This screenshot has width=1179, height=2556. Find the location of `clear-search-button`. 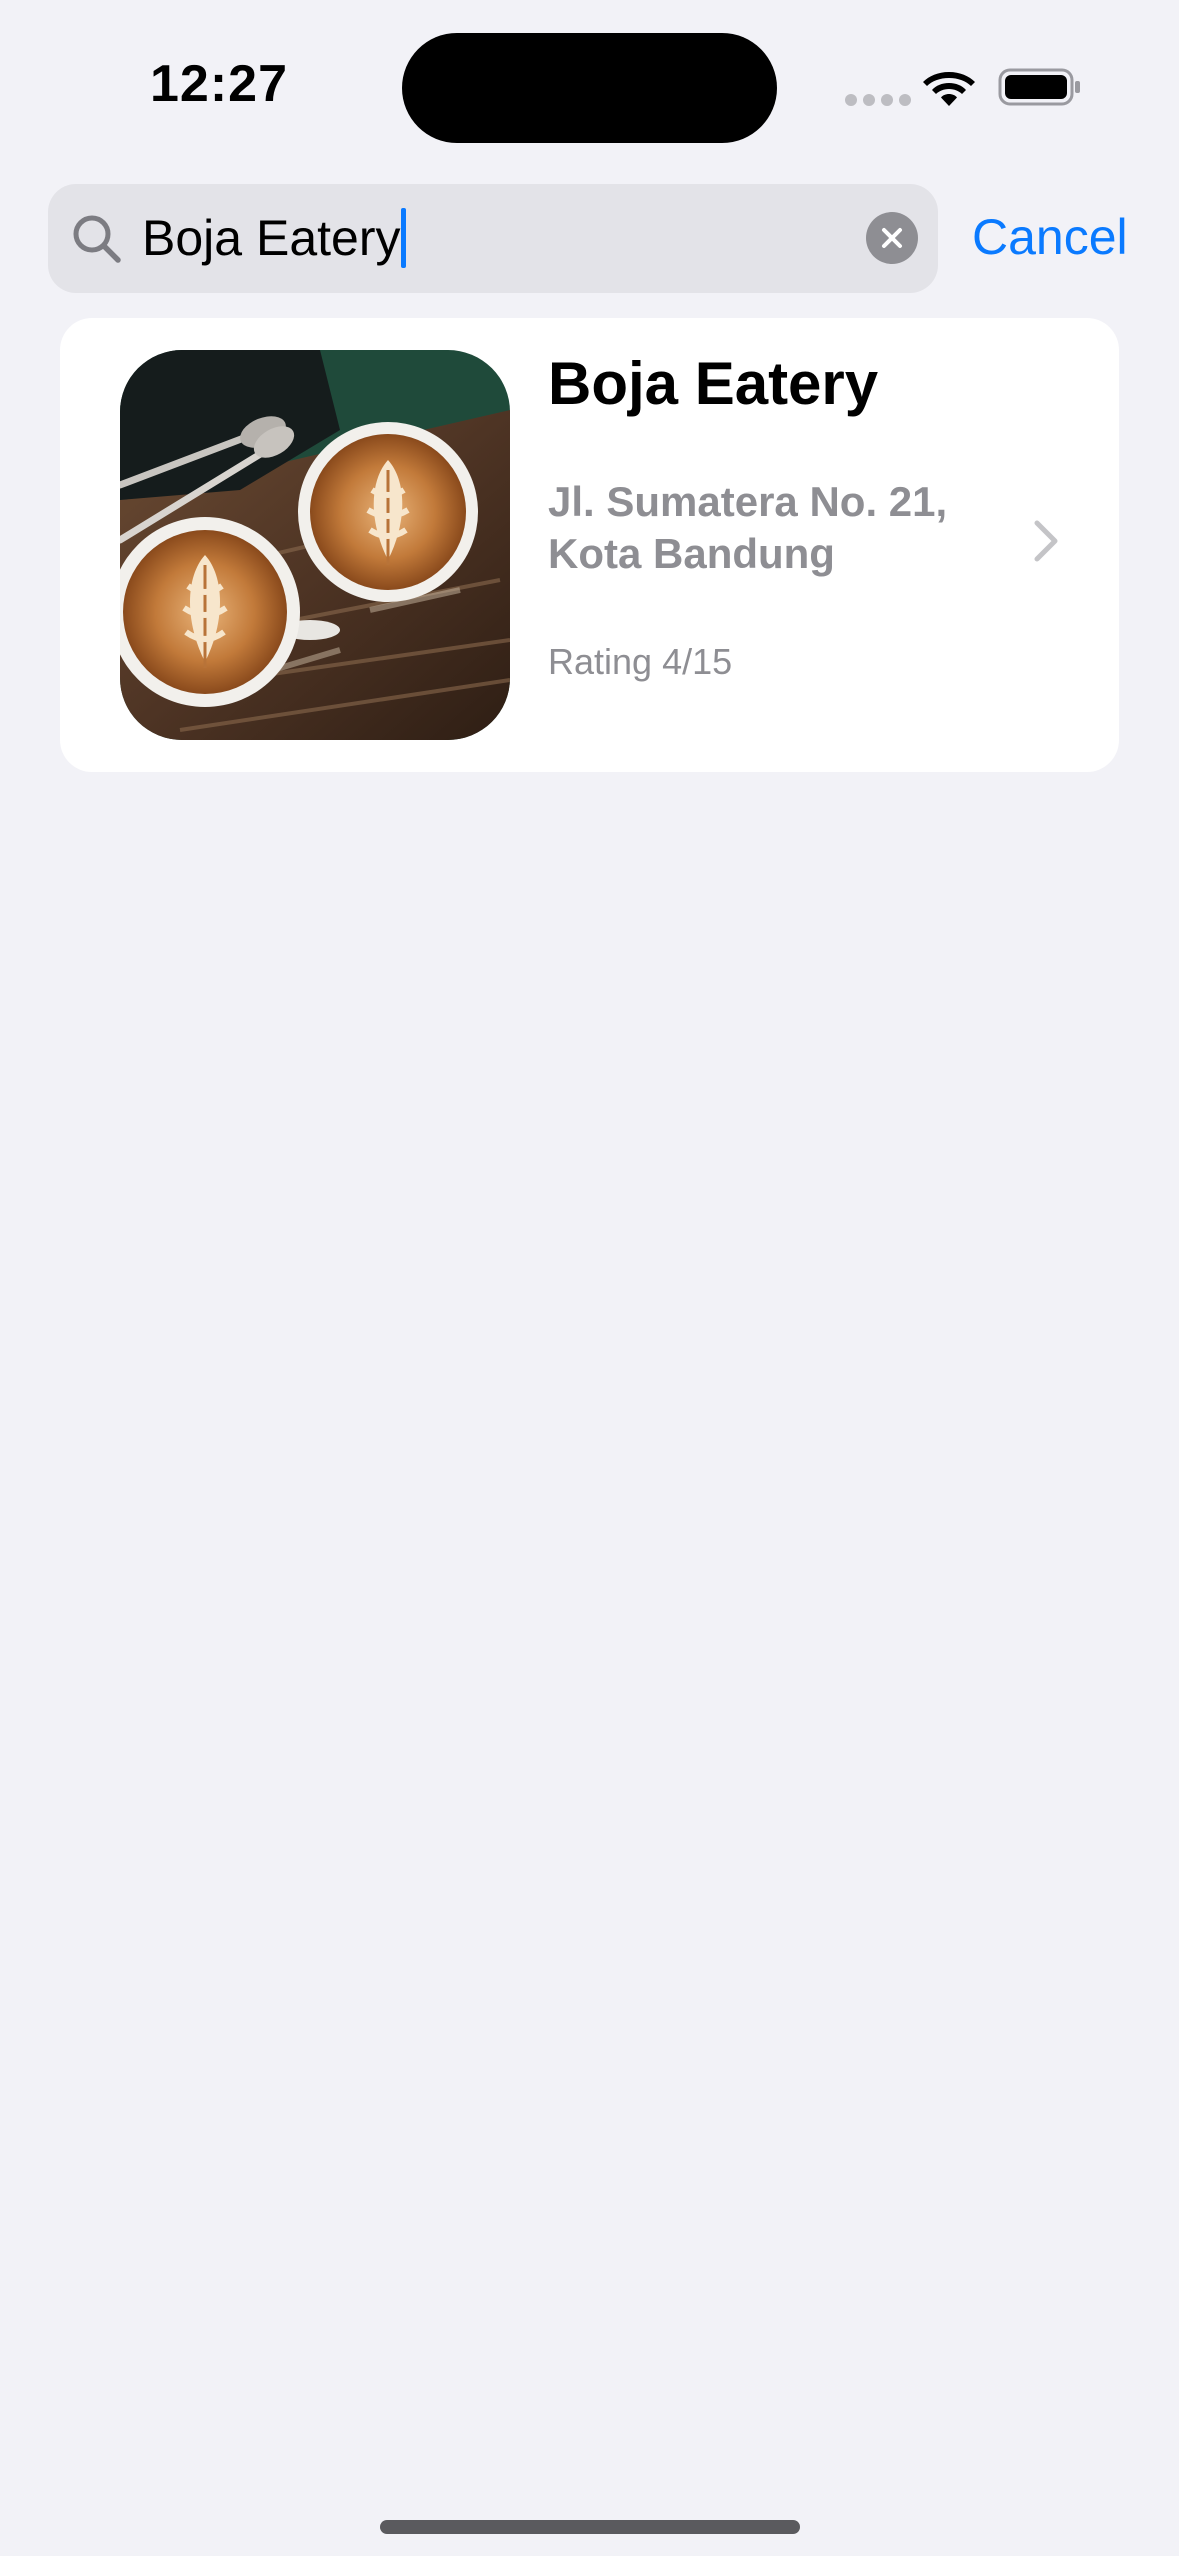

clear-search-button is located at coordinates (892, 238).